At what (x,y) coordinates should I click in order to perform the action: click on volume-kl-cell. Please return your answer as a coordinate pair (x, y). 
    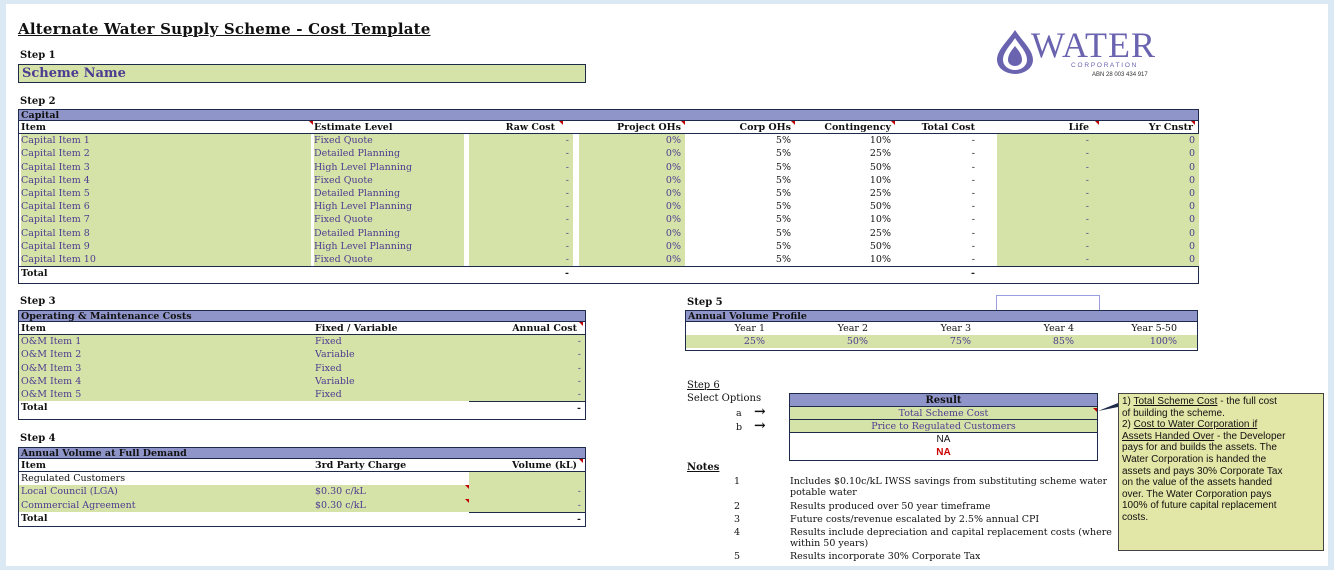
    Looking at the image, I should click on (527, 479).